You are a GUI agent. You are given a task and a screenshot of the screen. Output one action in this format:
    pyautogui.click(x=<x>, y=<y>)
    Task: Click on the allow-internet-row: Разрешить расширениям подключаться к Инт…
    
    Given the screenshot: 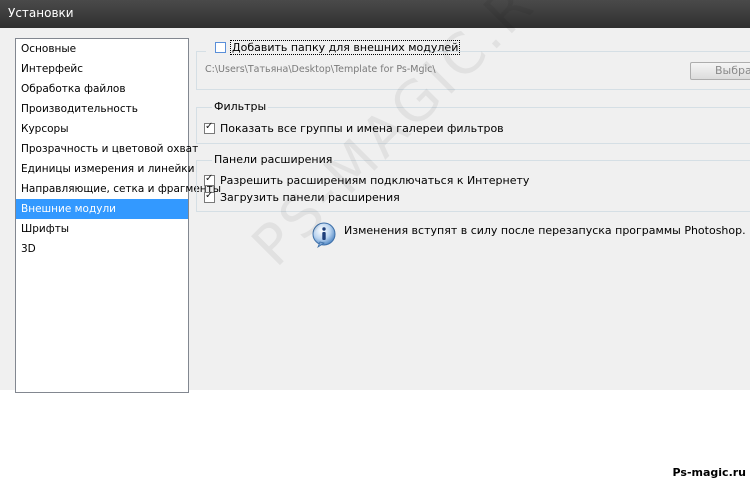 What is the action you would take?
    pyautogui.click(x=366, y=180)
    